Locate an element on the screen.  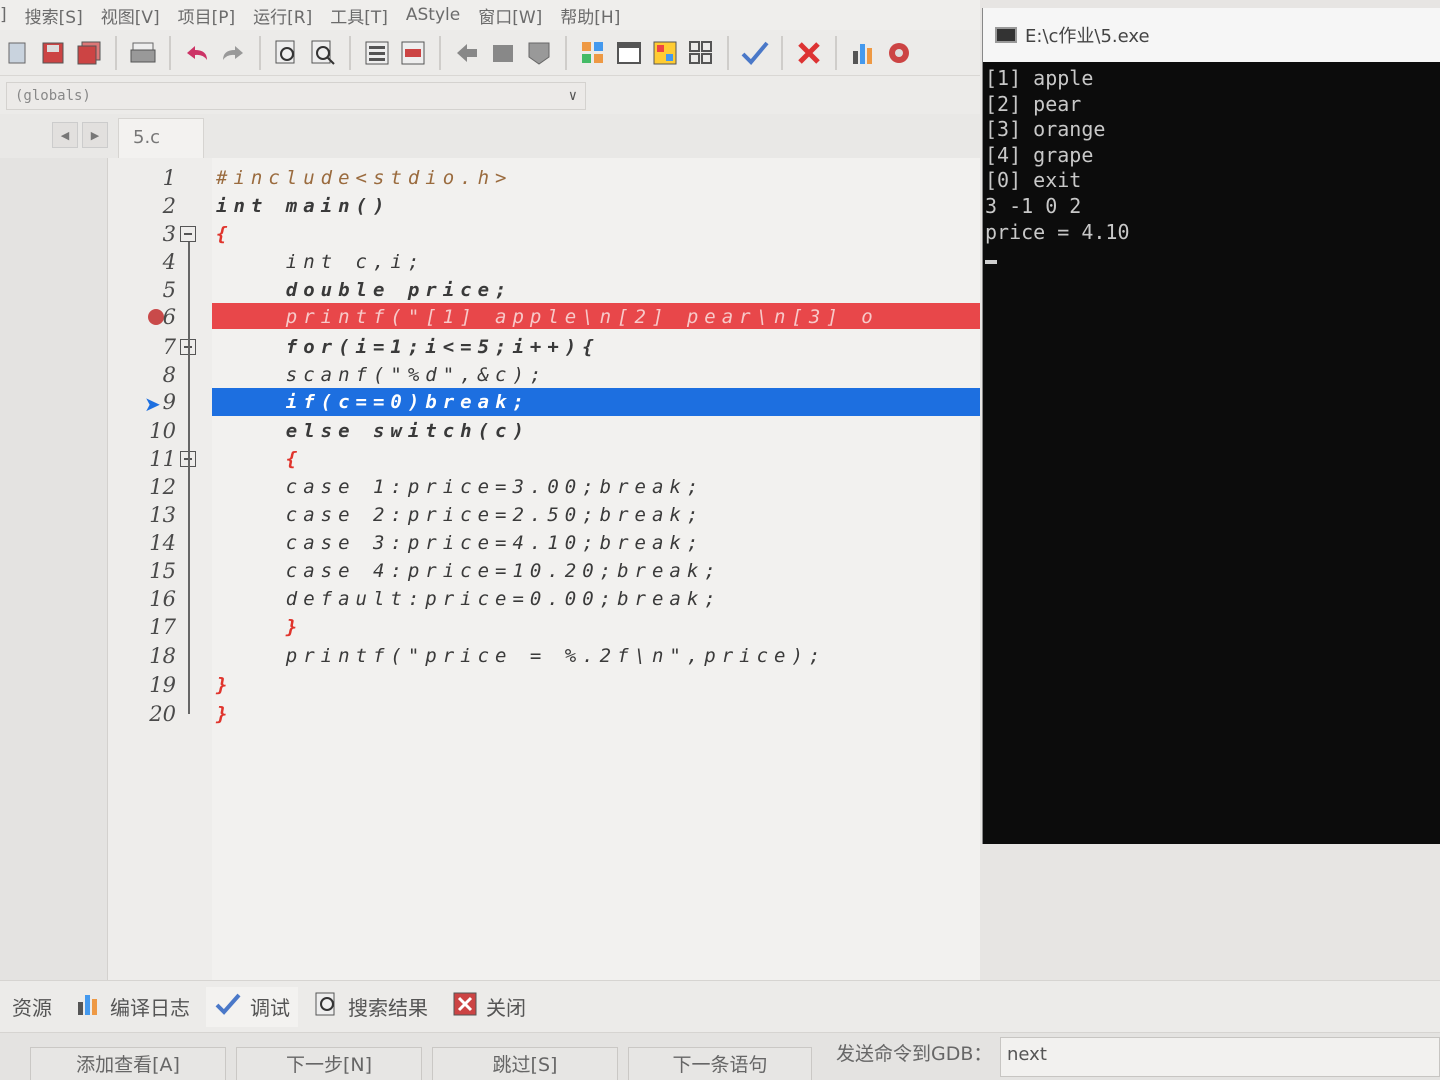
code-line-breakpoint: 6 printf("[1] apple\n[2] pear\n[3] o is located at coordinates (544, 317).